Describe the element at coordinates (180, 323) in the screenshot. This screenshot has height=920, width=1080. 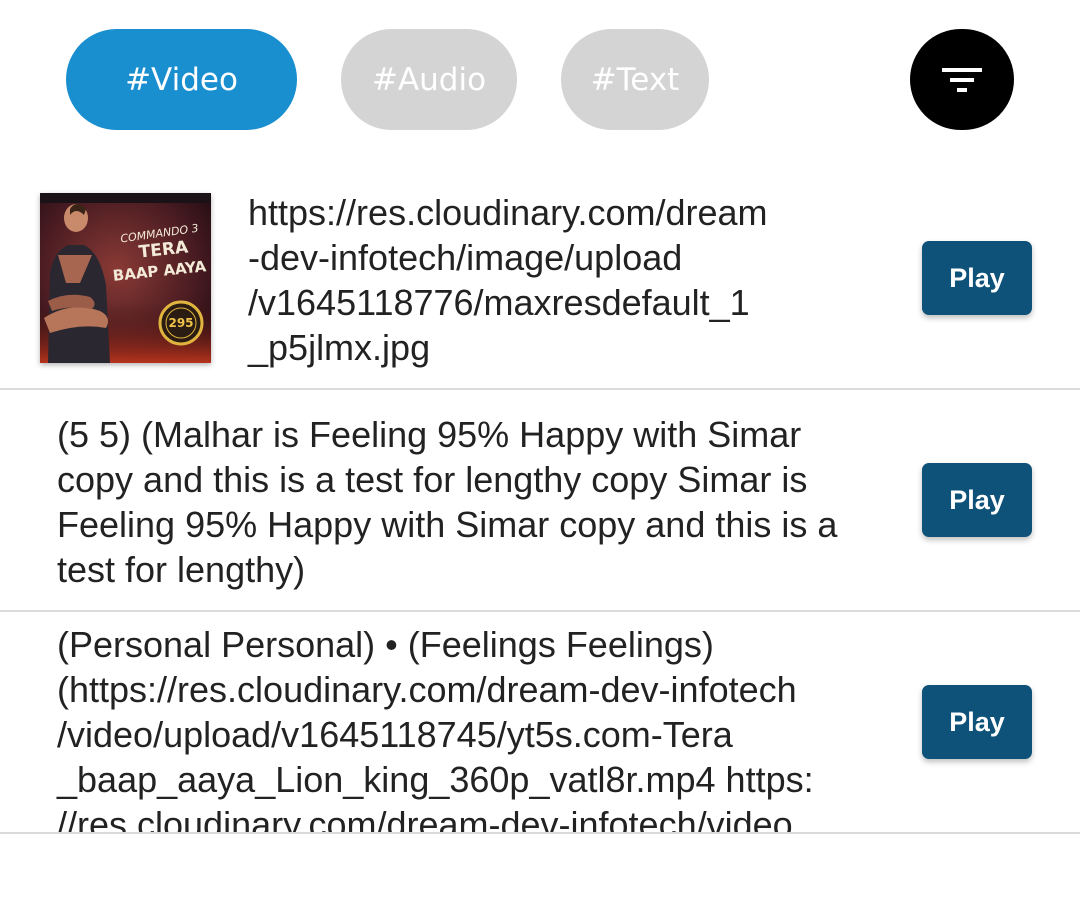
I see `thumbnail-badge: 295` at that location.